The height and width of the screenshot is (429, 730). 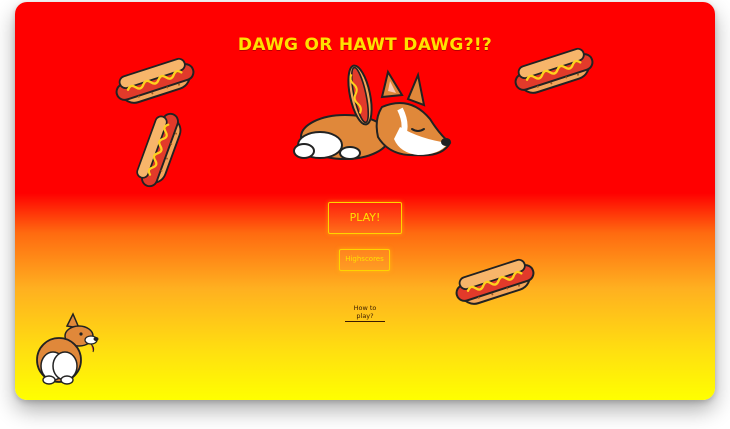 I want to click on game-title: DAWG OR HAWT DAWG?!?, so click(x=365, y=45).